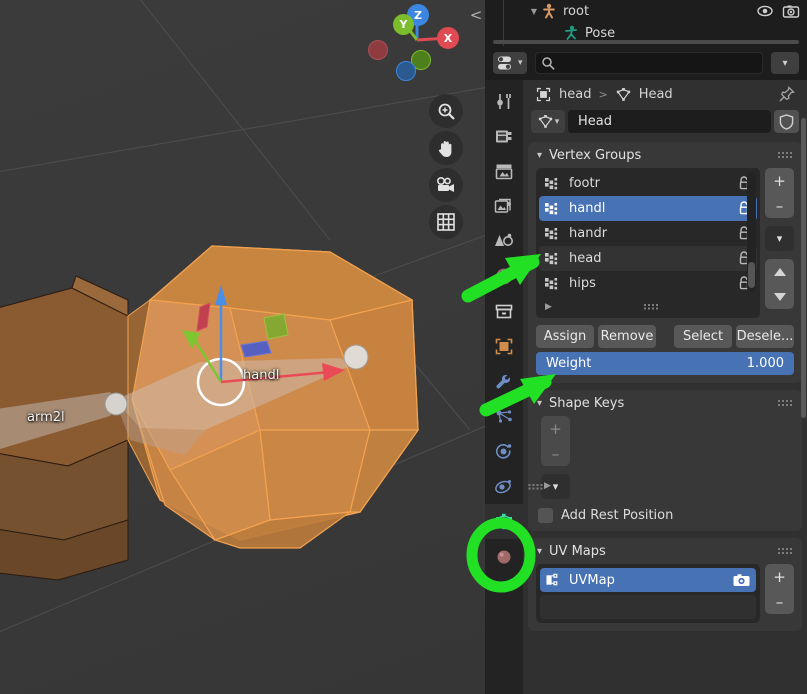 Image resolution: width=807 pixels, height=694 pixels. I want to click on sidebar-item-particles, so click(504, 416).